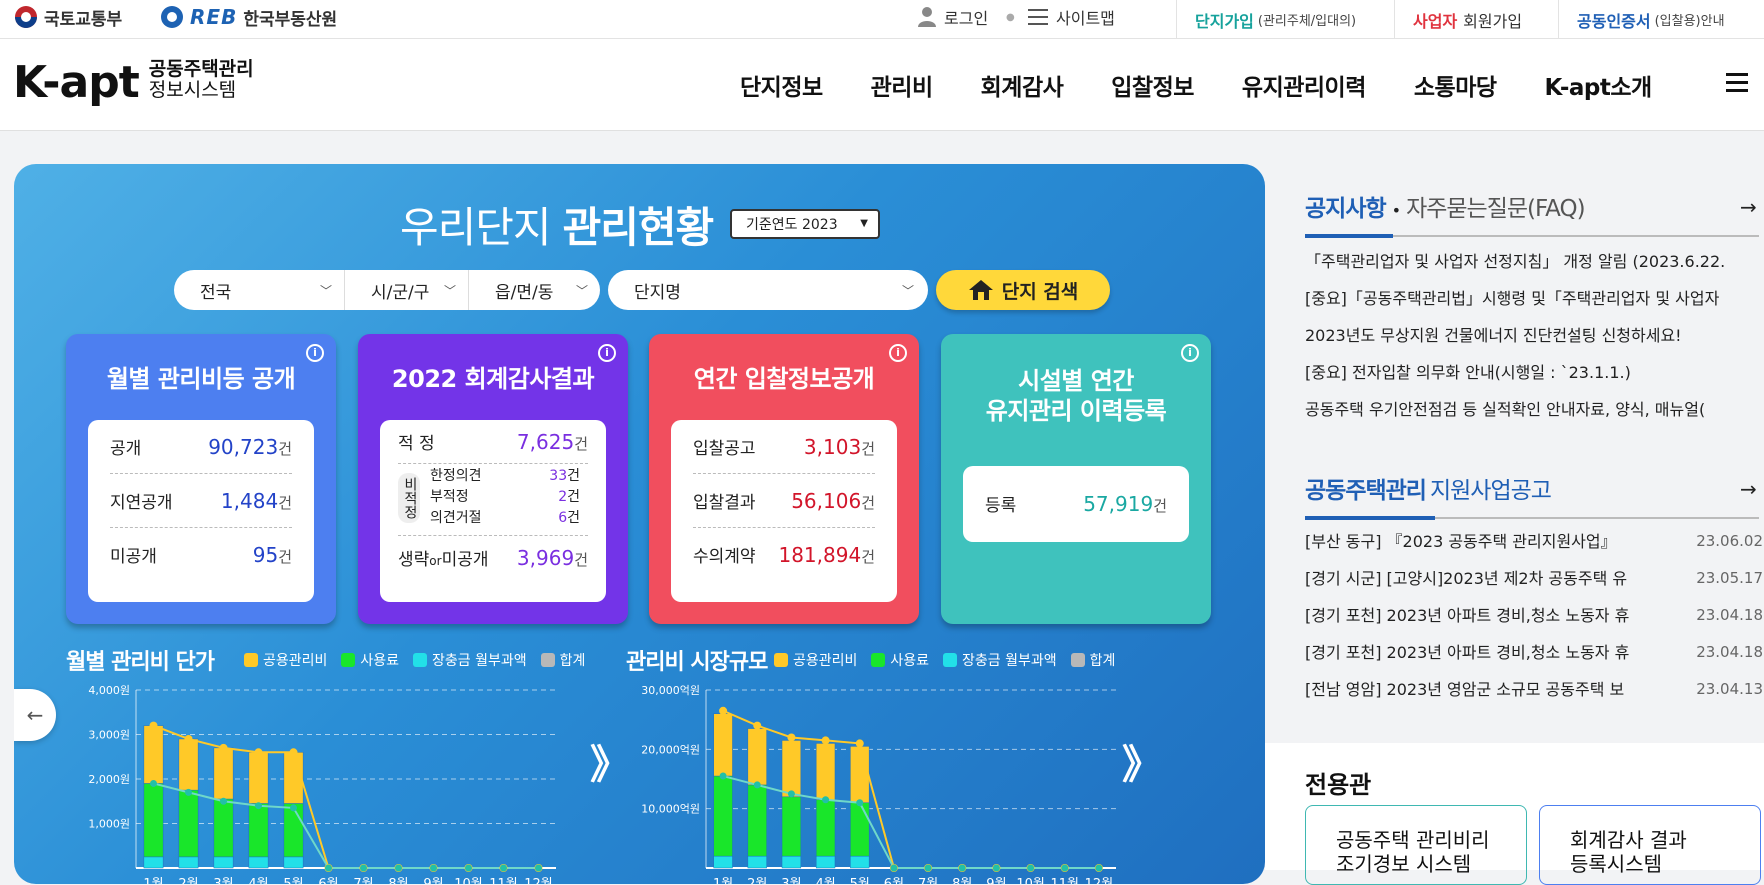 The height and width of the screenshot is (885, 1764). I want to click on x-tick-label: 9월, so click(433, 880).